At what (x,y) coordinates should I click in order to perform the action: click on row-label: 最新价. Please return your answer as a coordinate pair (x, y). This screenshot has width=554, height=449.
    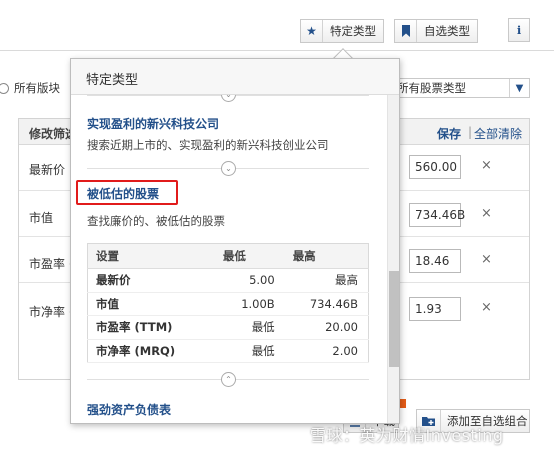
    Looking at the image, I should click on (47, 170).